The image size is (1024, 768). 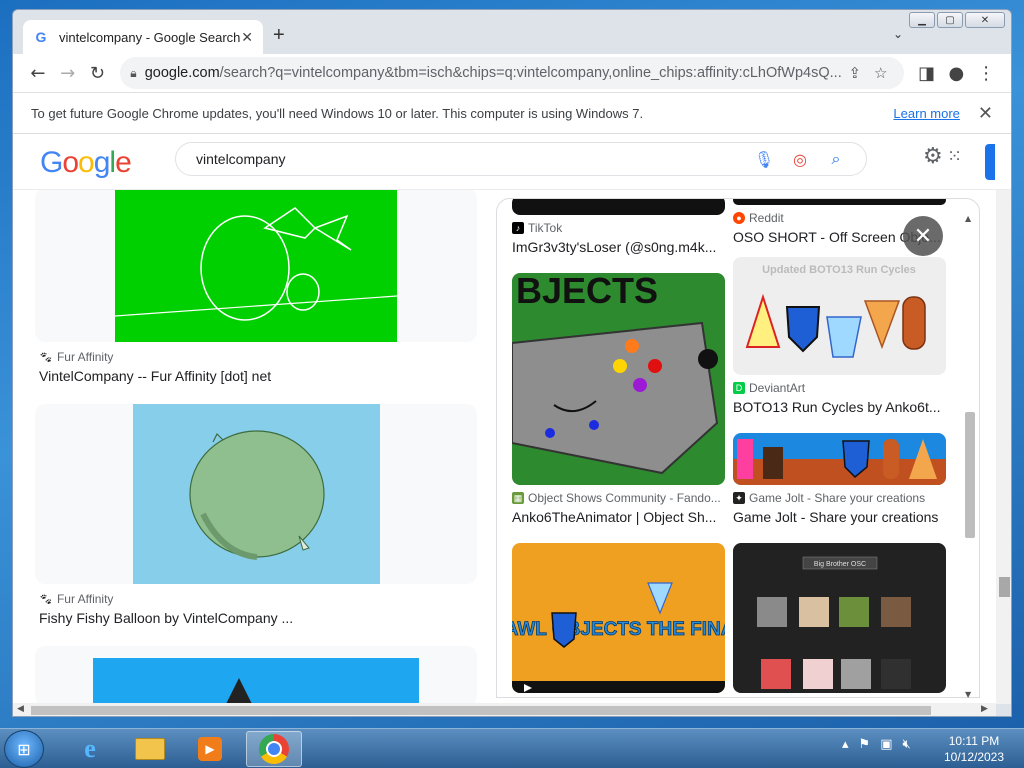 I want to click on result-source: Fur Affinity, so click(x=85, y=357).